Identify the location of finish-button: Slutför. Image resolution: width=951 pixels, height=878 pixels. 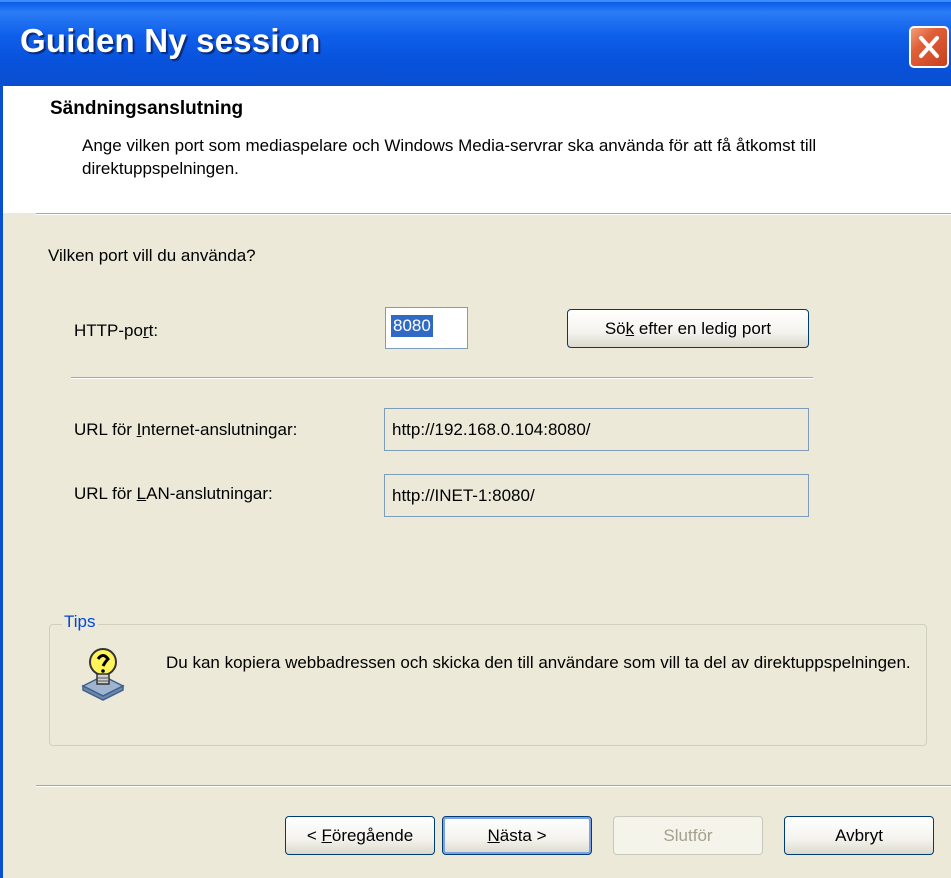
(688, 835).